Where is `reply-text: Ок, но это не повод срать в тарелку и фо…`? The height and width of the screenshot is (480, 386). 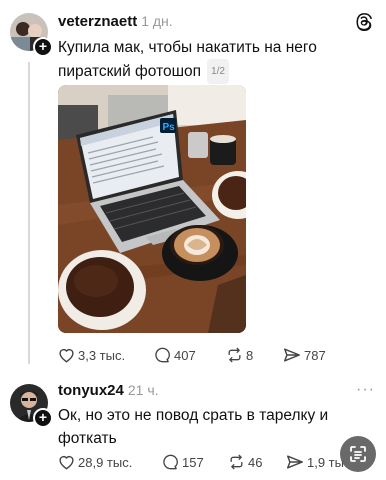 reply-text: Ок, но это не повод срать в тарелку и фо… is located at coordinates (213, 427).